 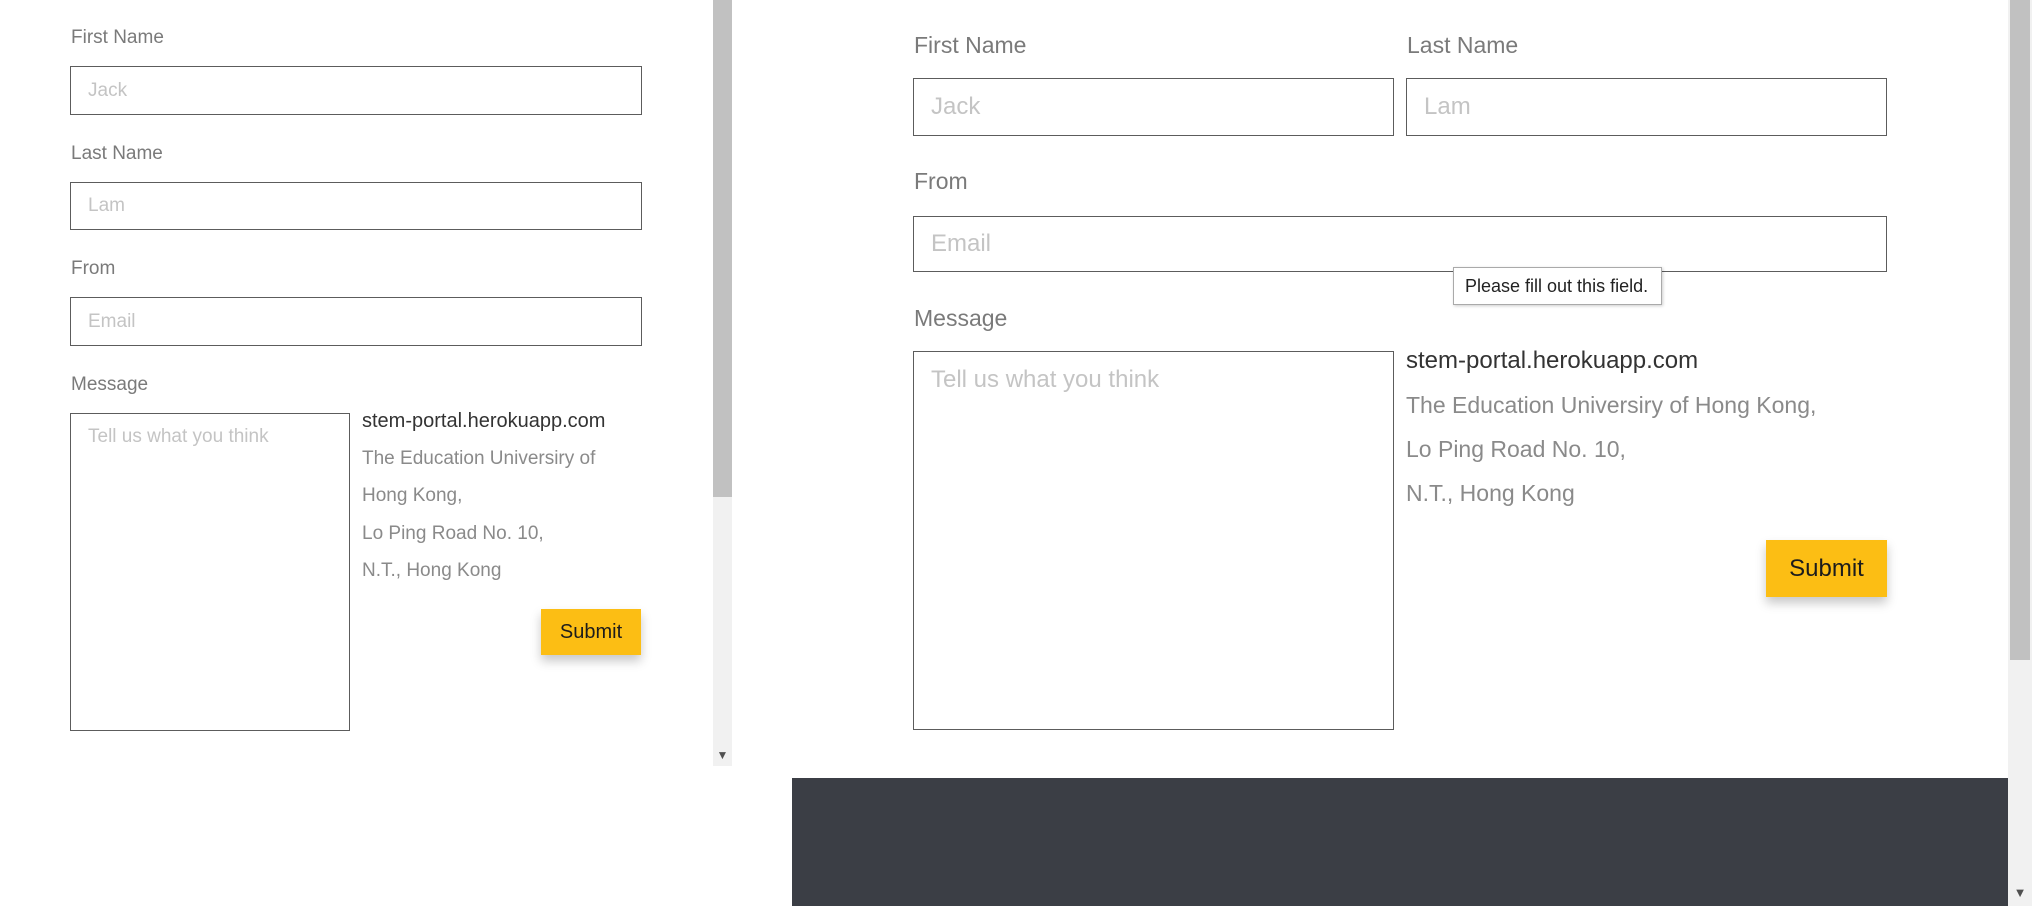 I want to click on footer, so click(x=1400, y=842).